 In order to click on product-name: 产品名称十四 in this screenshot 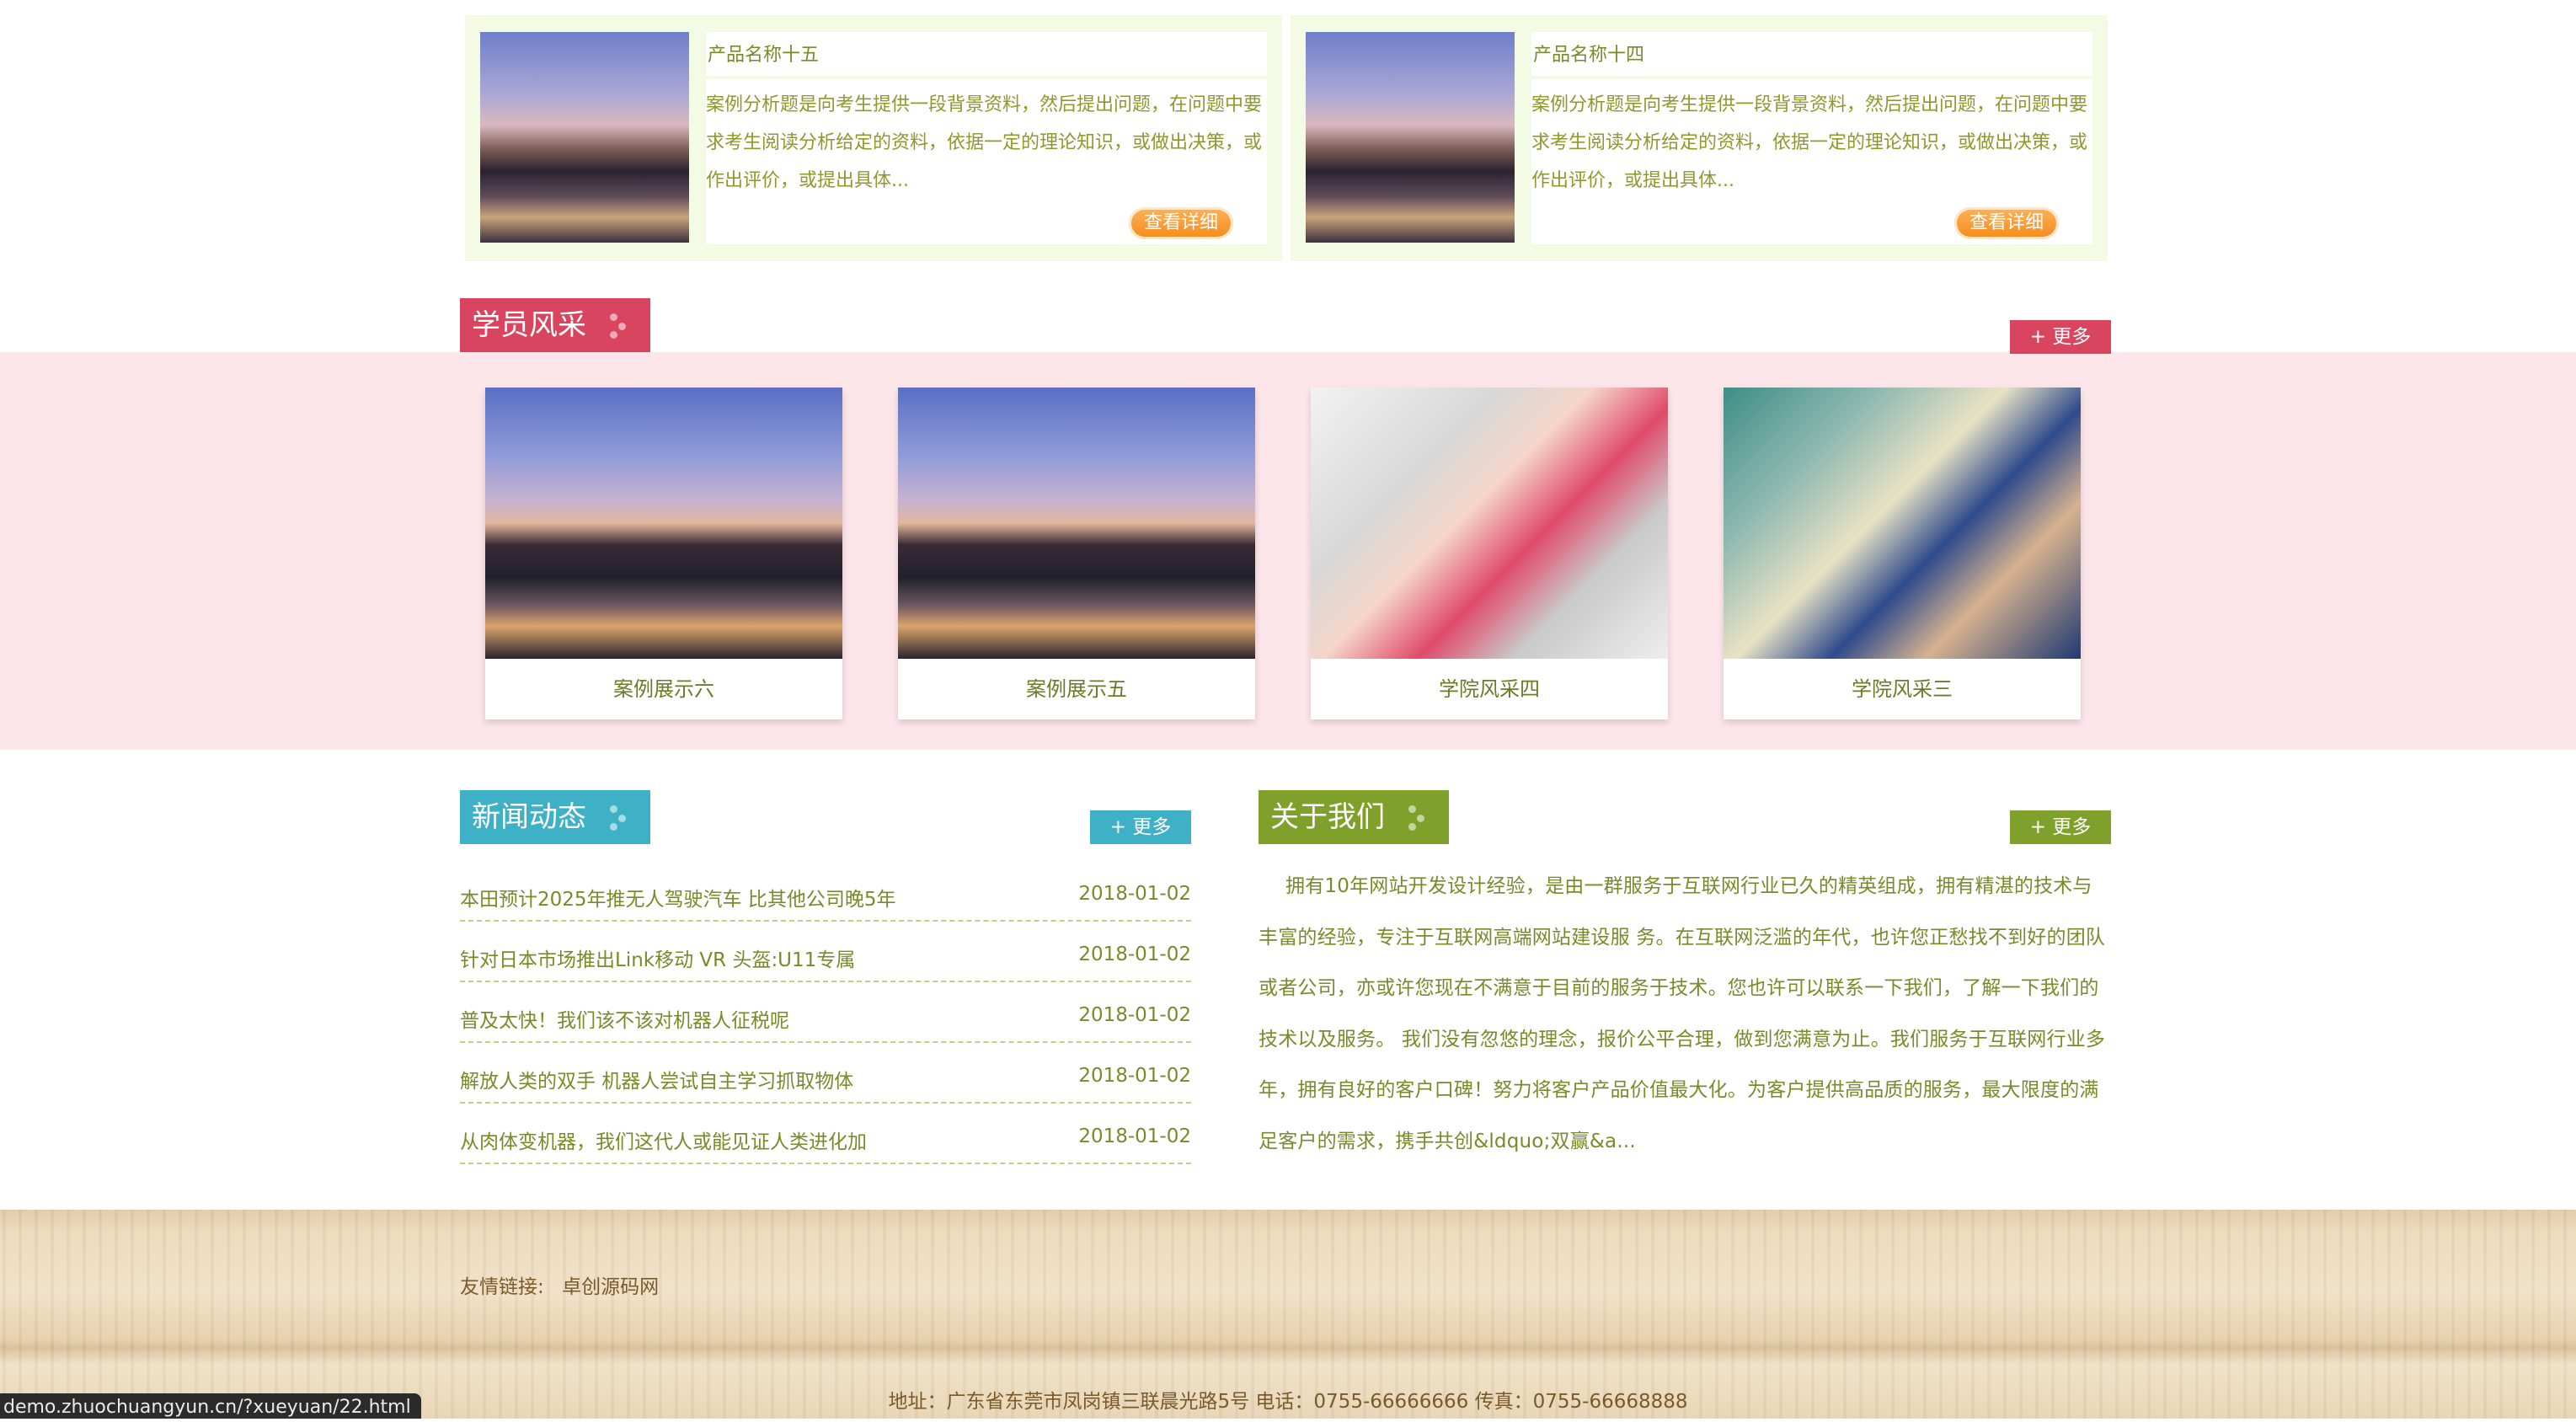, I will do `click(1811, 55)`.